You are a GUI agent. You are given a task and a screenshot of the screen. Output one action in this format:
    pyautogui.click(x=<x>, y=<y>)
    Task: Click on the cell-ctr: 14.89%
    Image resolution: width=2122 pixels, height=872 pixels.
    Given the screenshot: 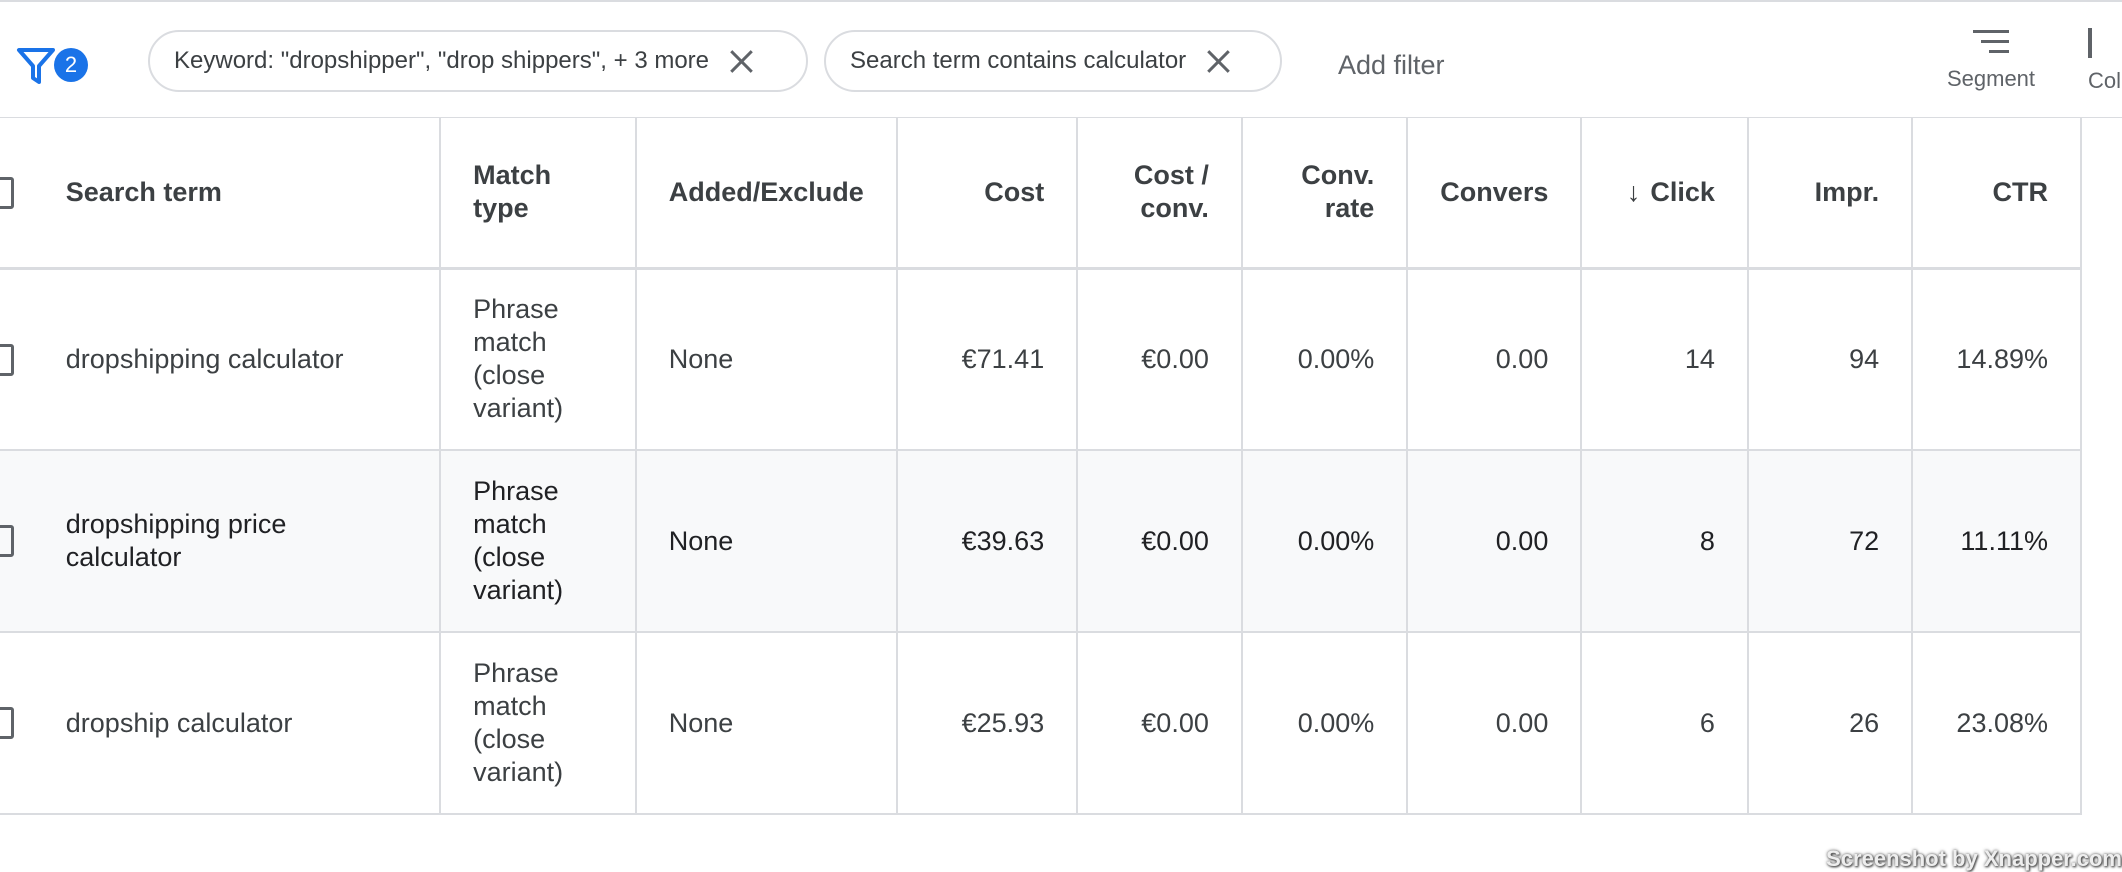 What is the action you would take?
    pyautogui.click(x=1997, y=359)
    